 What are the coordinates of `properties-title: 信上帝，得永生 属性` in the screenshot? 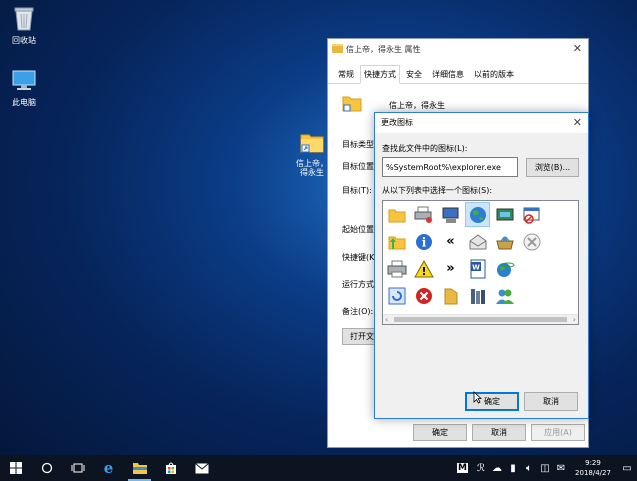 It's located at (383, 49).